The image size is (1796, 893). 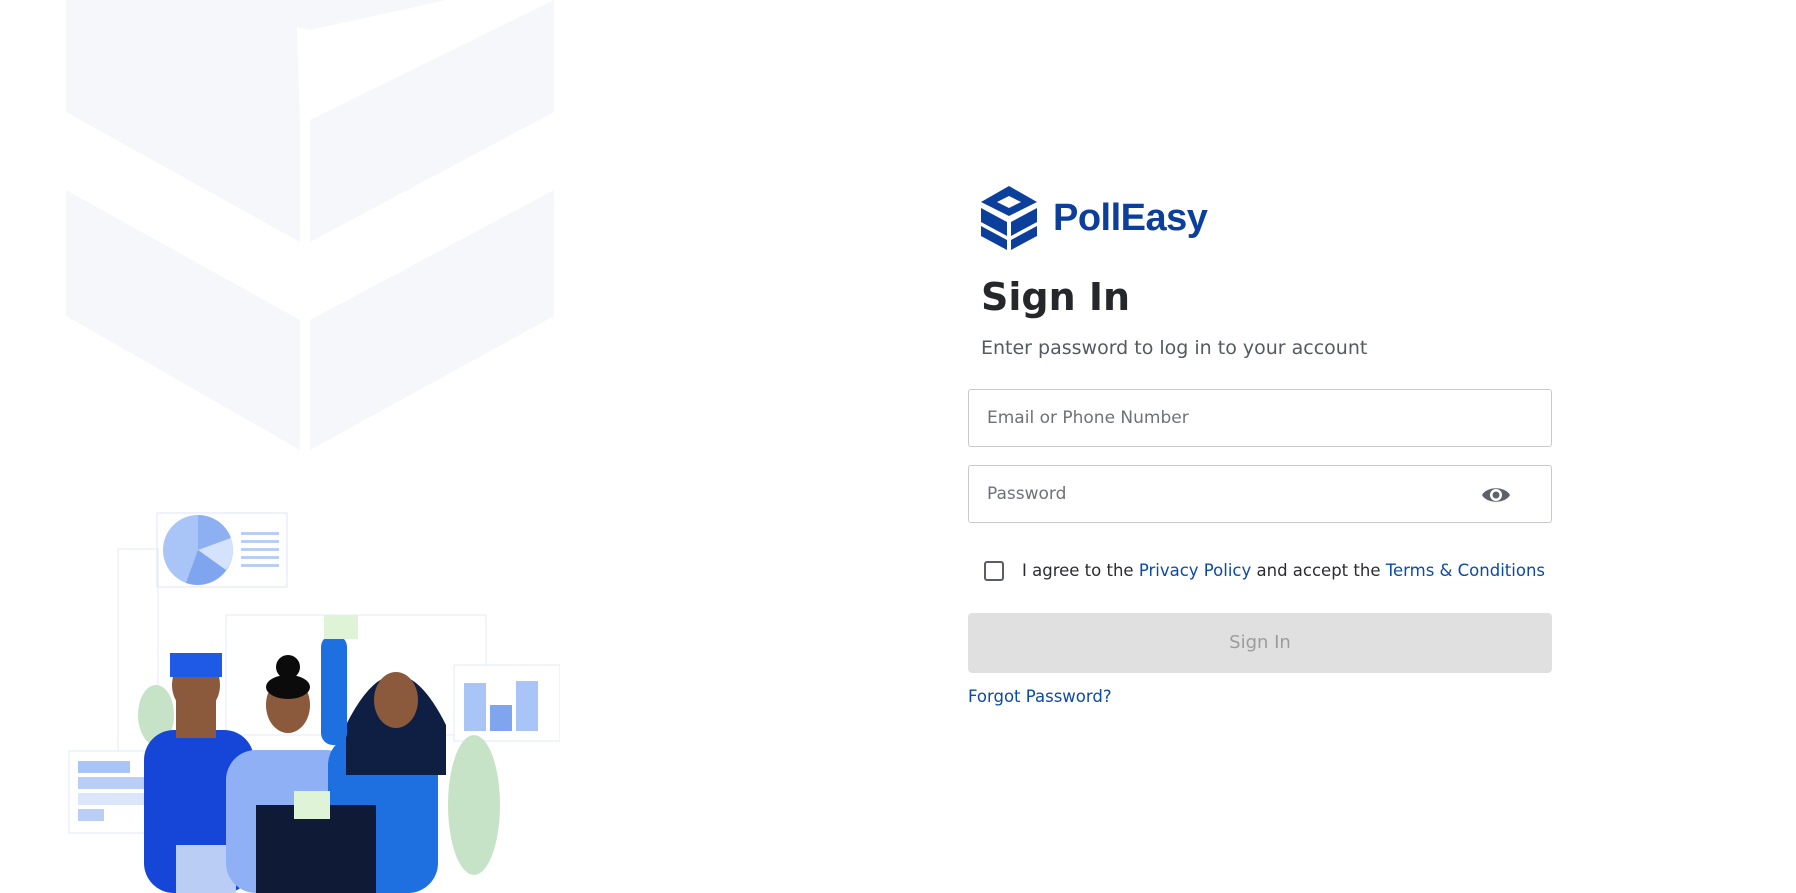 What do you see at coordinates (1040, 696) in the screenshot?
I see `forgot-password-link: Forgot Password?` at bounding box center [1040, 696].